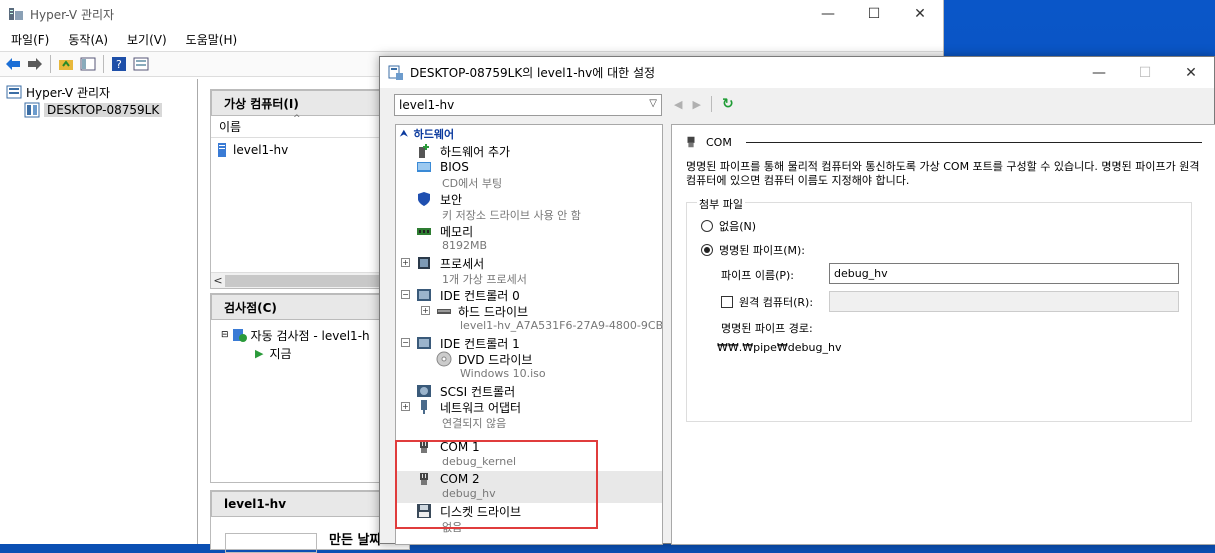  I want to click on tree-root-hyperv: Hyper-V 관리자, so click(98, 92).